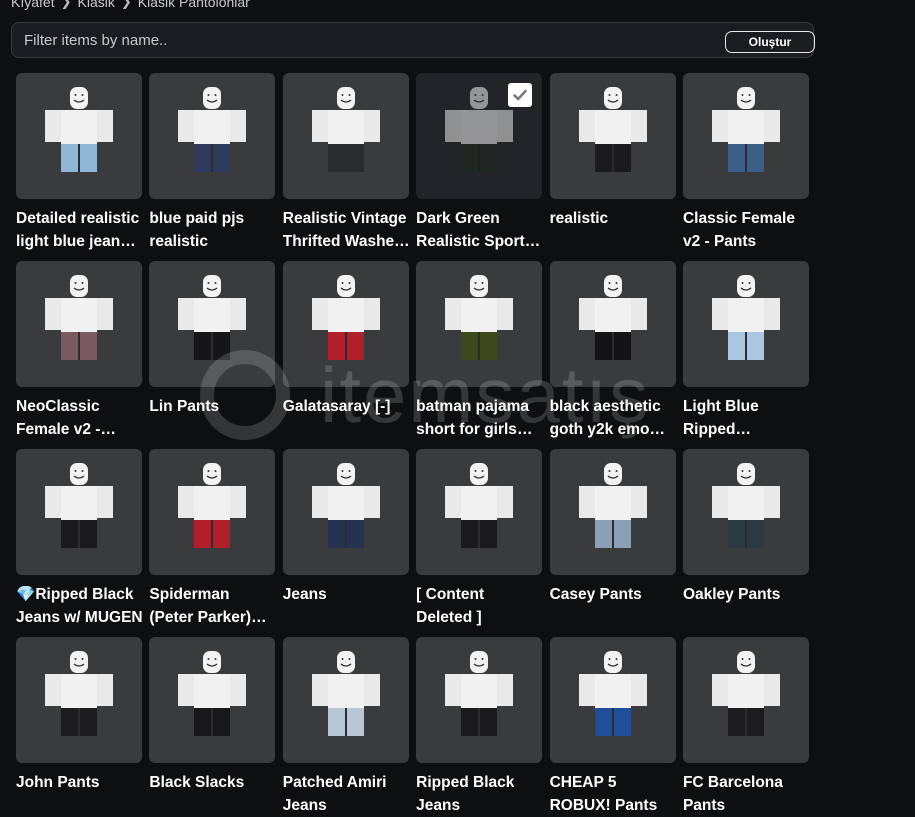 Image resolution: width=915 pixels, height=817 pixels. What do you see at coordinates (33, 5) in the screenshot?
I see `breadcrumb-item-clothing: Kıyafet` at bounding box center [33, 5].